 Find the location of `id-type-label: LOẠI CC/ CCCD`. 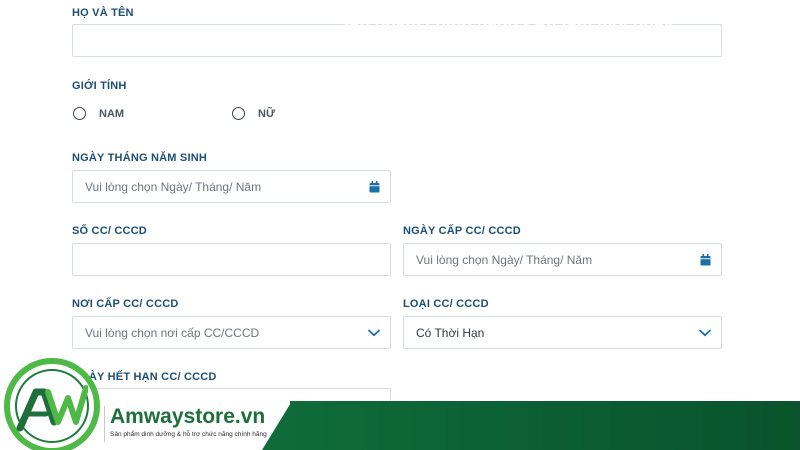

id-type-label: LOẠI CC/ CCCD is located at coordinates (446, 304).